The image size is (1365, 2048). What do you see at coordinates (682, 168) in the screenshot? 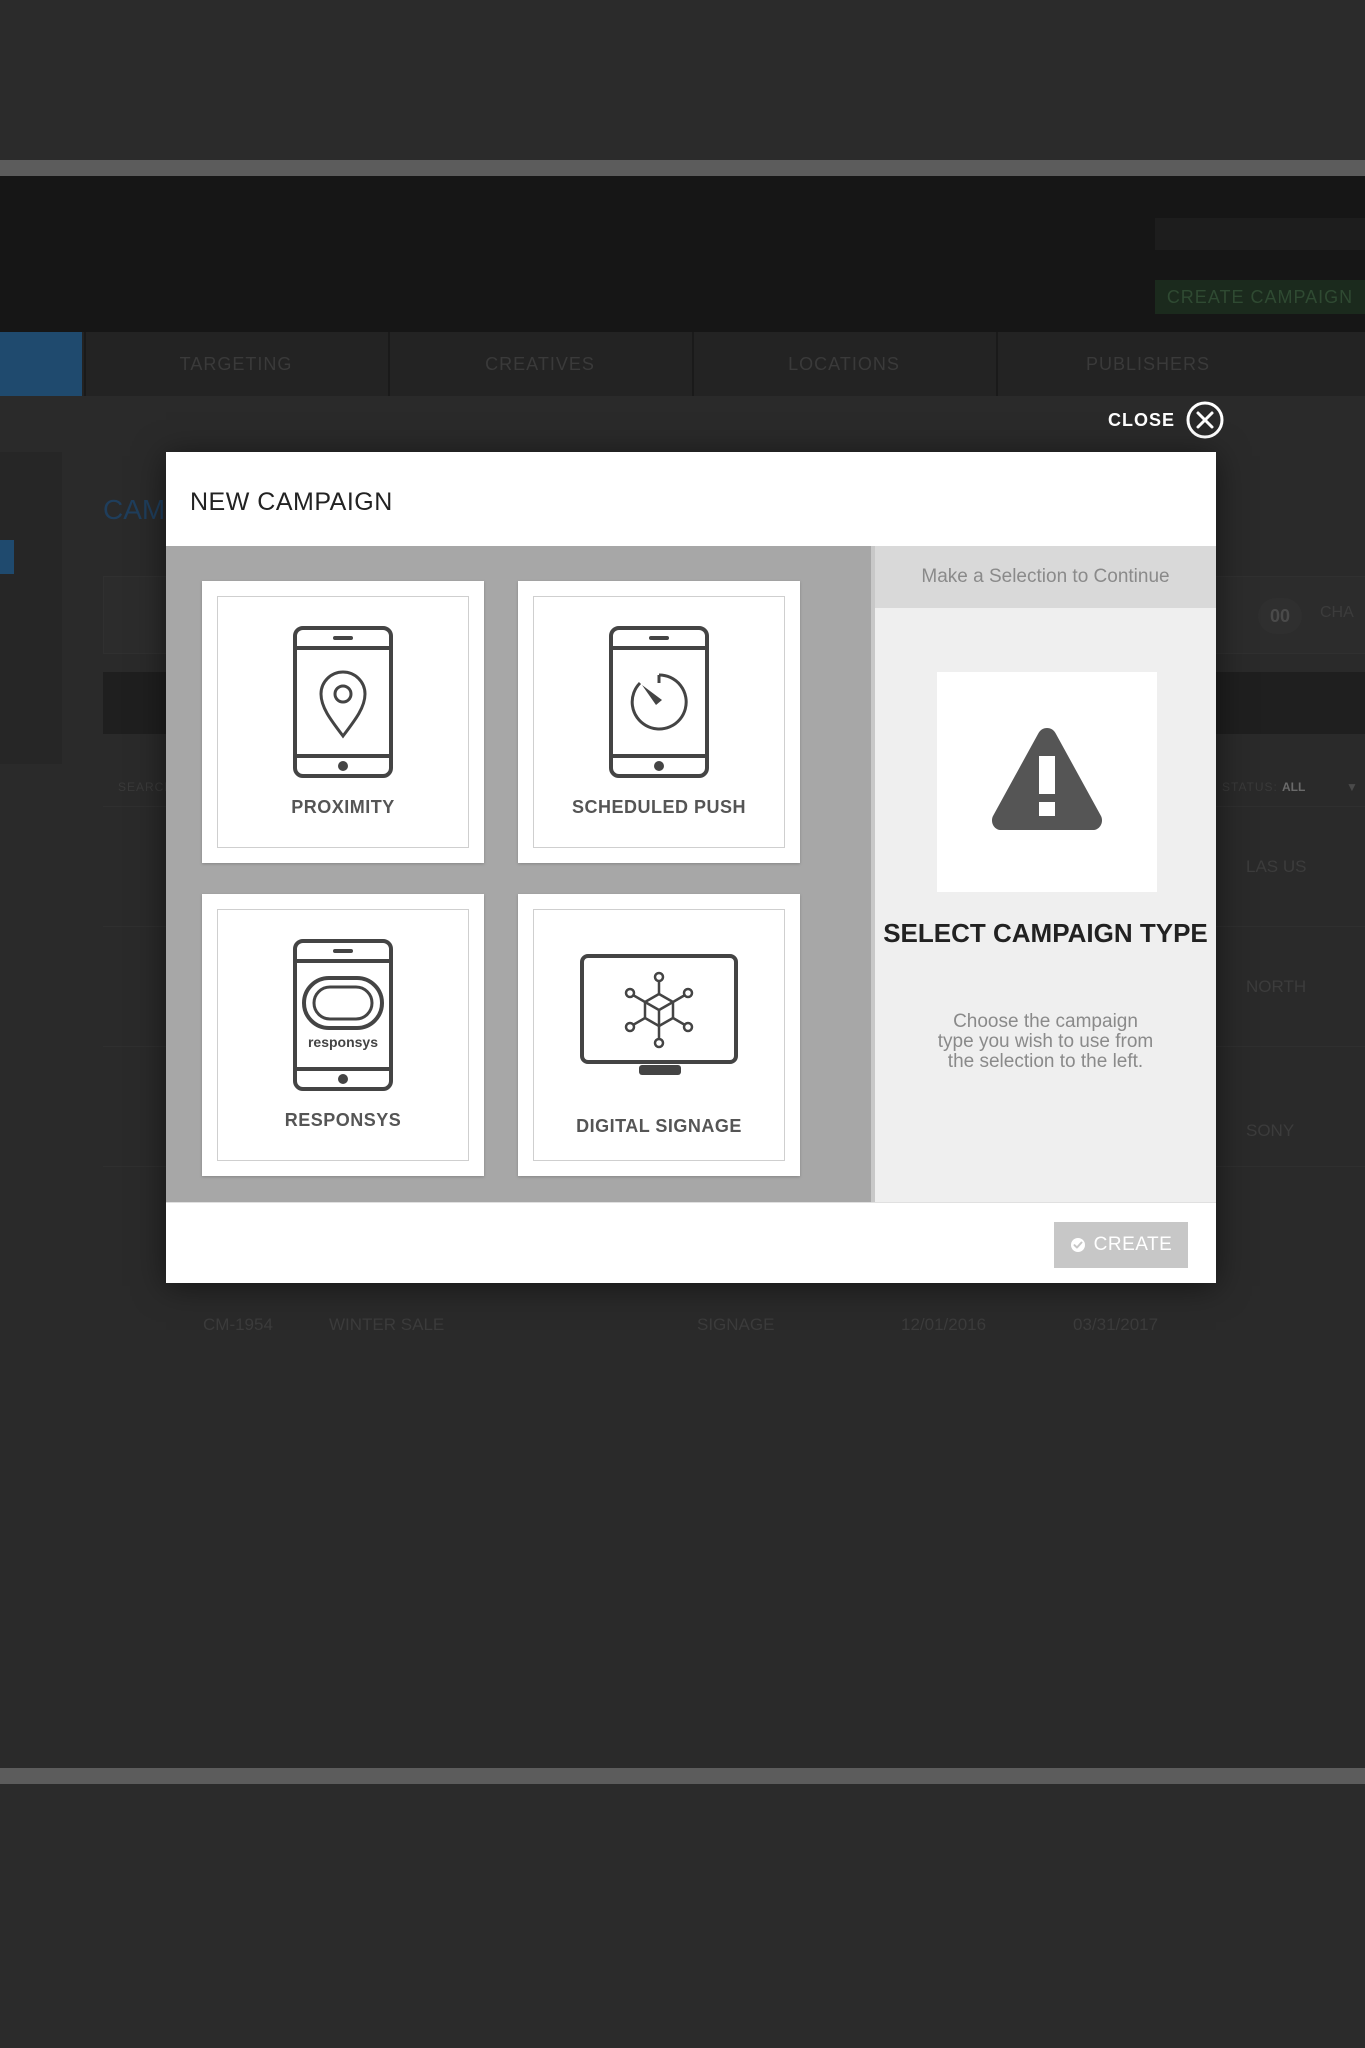
I see `background-divider` at bounding box center [682, 168].